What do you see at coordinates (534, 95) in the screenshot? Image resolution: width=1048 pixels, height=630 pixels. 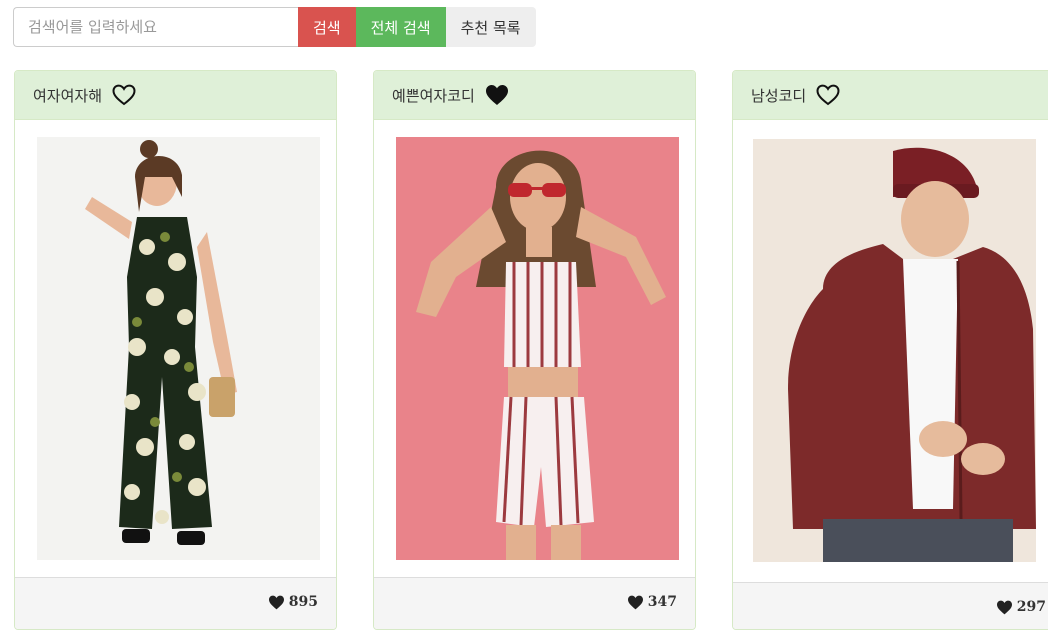 I see `card-header: 예쁜여자코디` at bounding box center [534, 95].